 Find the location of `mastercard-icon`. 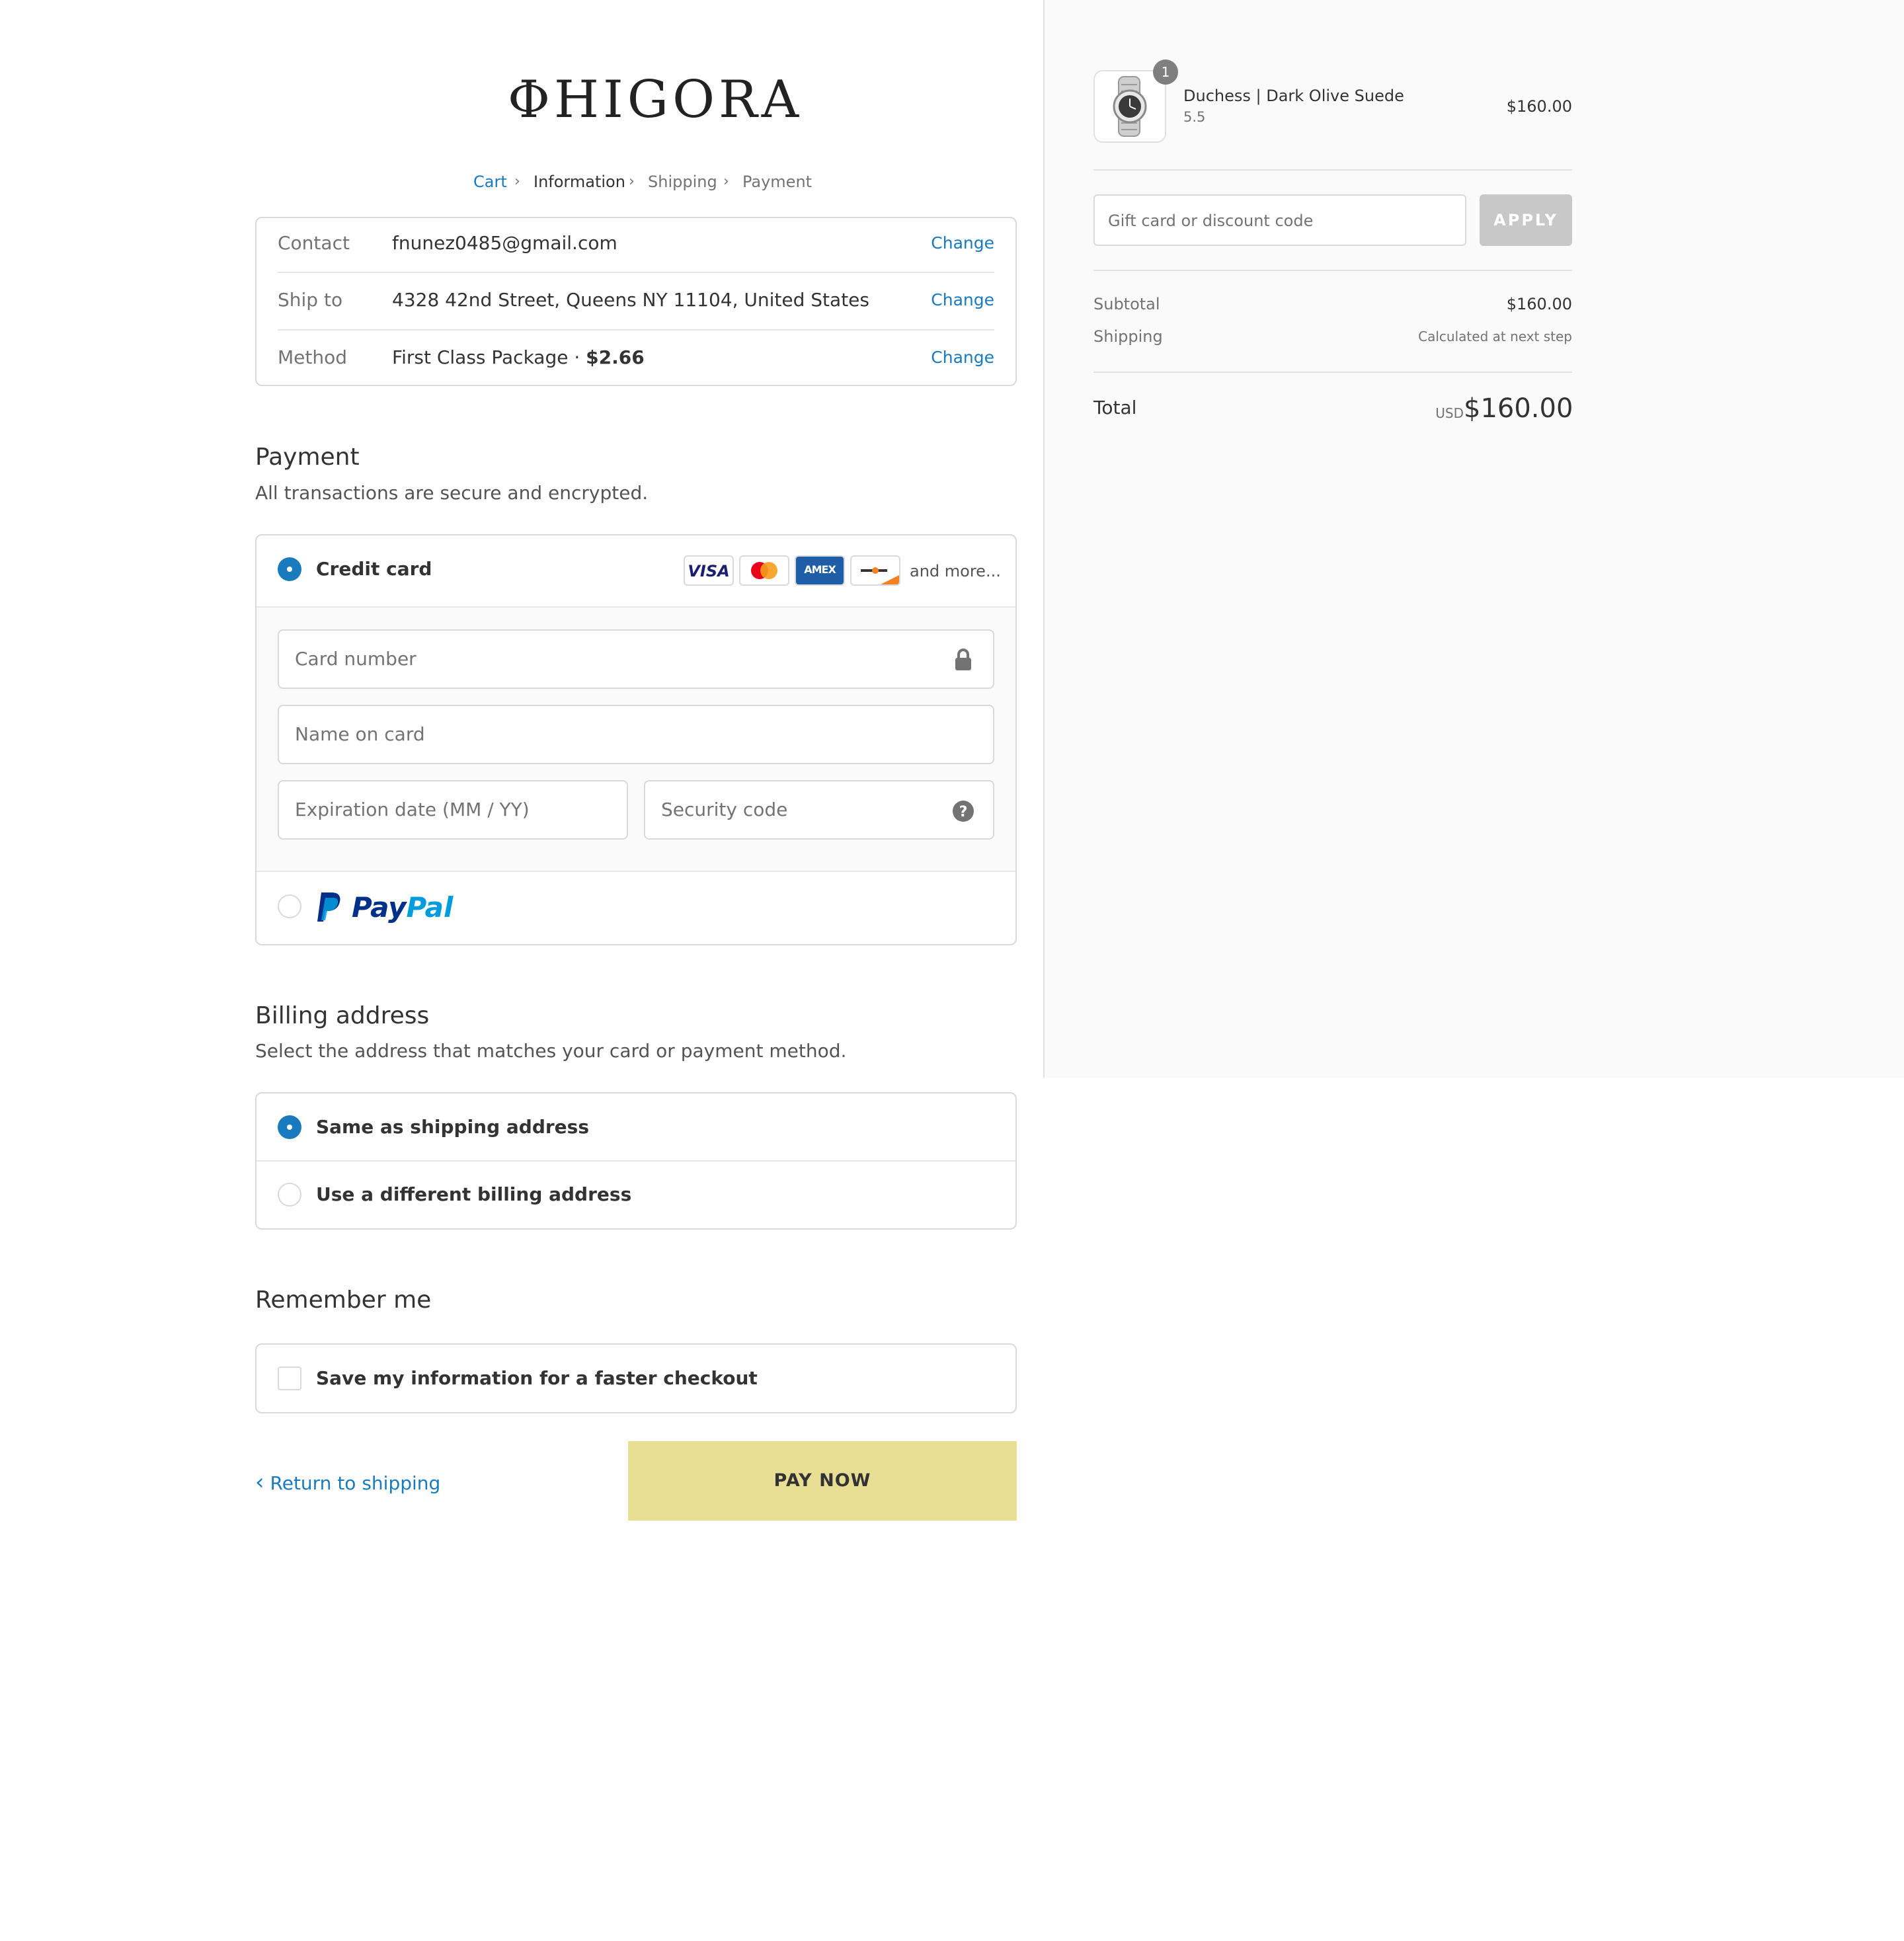

mastercard-icon is located at coordinates (764, 570).